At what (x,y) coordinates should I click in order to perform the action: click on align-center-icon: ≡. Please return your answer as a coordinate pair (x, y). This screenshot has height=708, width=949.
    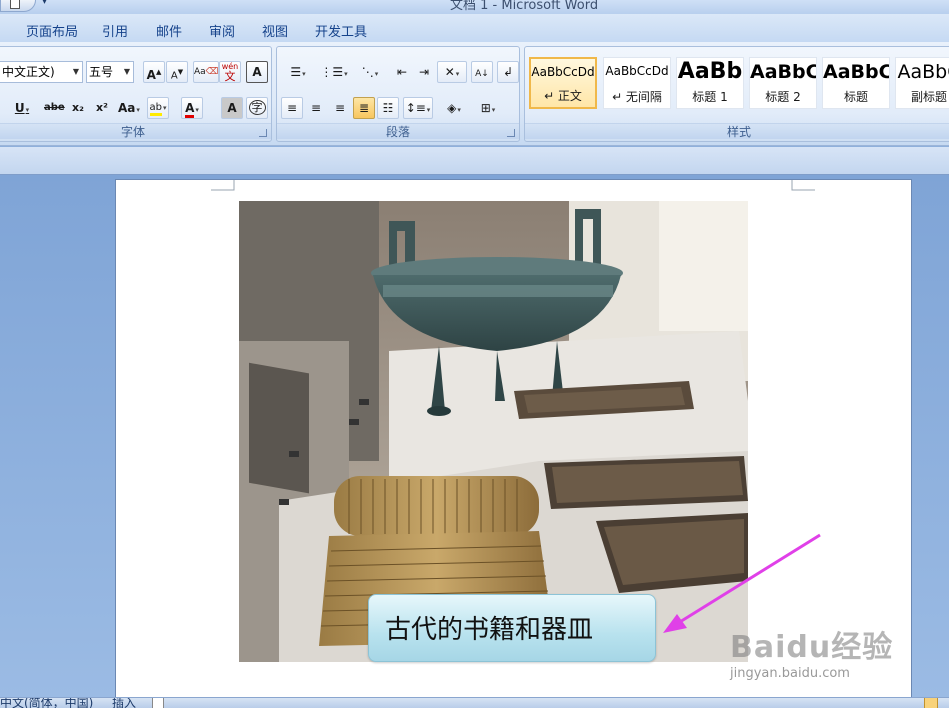
    Looking at the image, I should click on (316, 108).